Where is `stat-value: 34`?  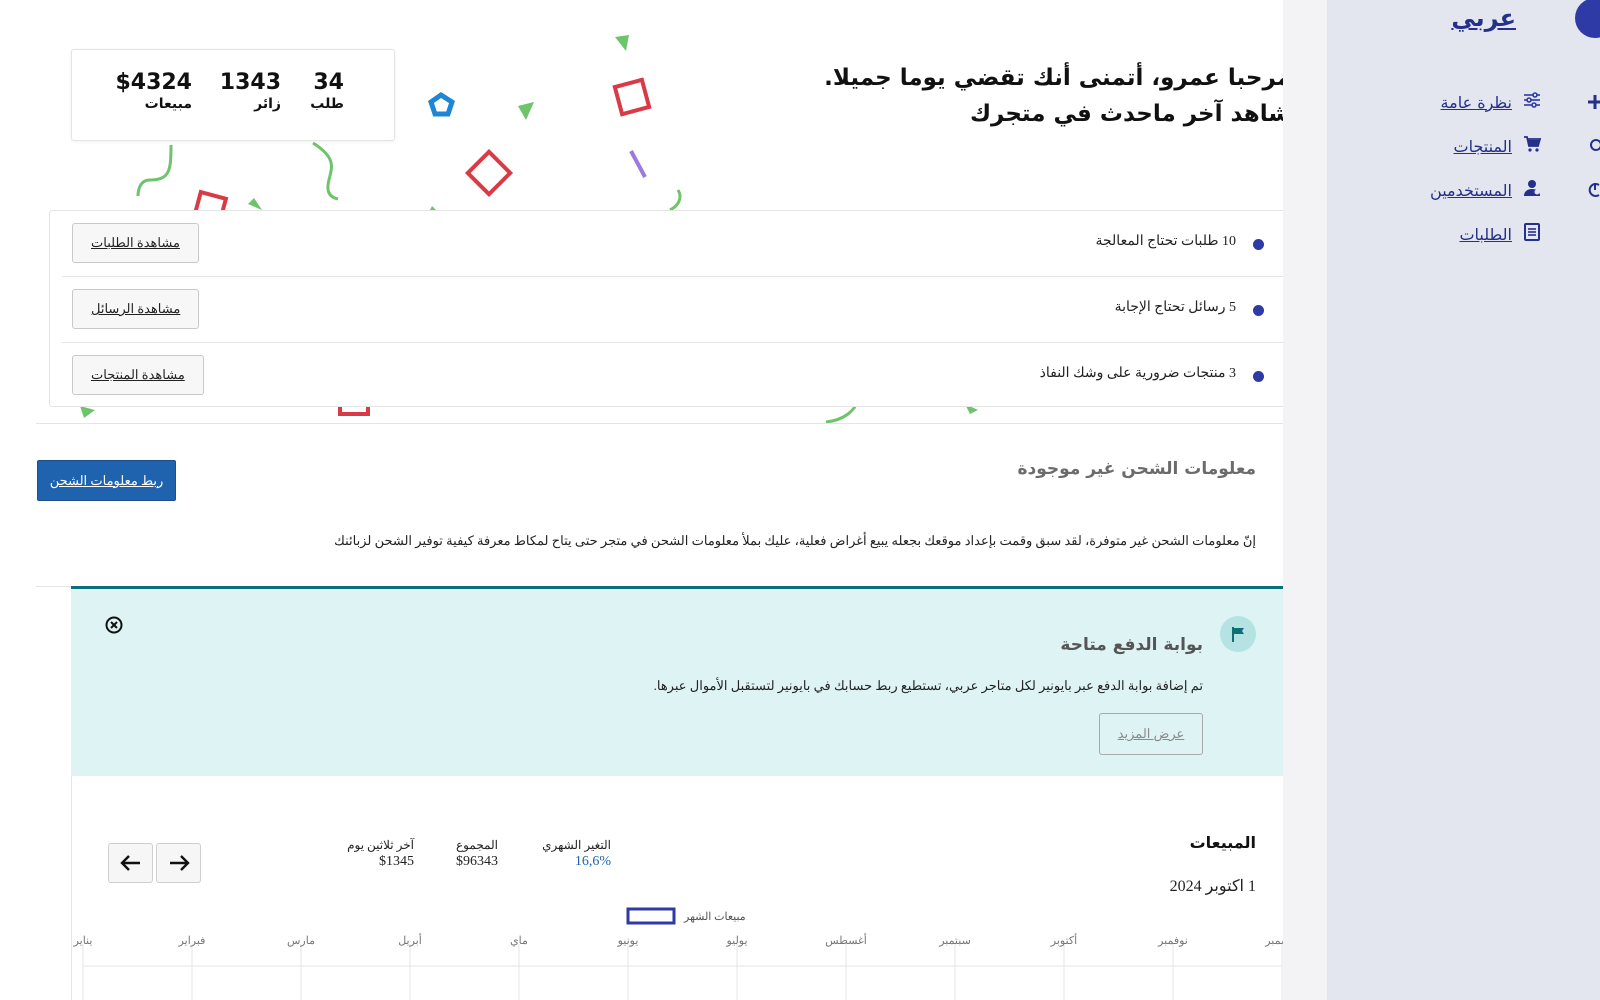 stat-value: 34 is located at coordinates (328, 82).